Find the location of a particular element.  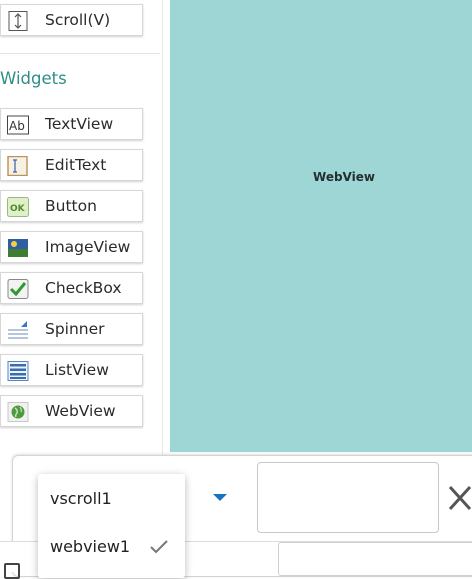

close-icon is located at coordinates (459, 498).